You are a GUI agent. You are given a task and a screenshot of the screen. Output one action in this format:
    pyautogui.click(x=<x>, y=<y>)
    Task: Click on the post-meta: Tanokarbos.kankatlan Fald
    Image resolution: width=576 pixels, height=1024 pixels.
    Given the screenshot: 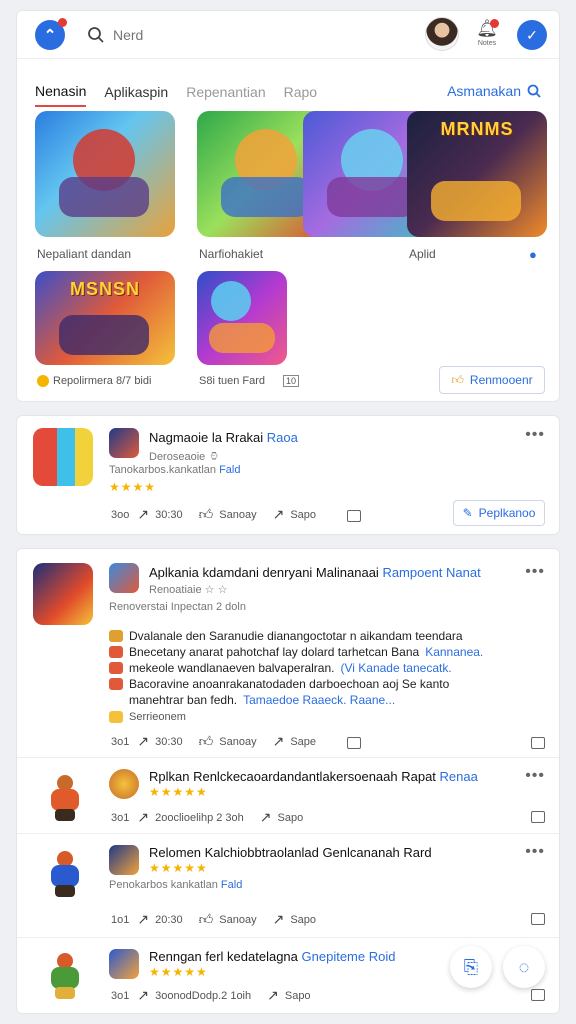 What is the action you would take?
    pyautogui.click(x=174, y=470)
    